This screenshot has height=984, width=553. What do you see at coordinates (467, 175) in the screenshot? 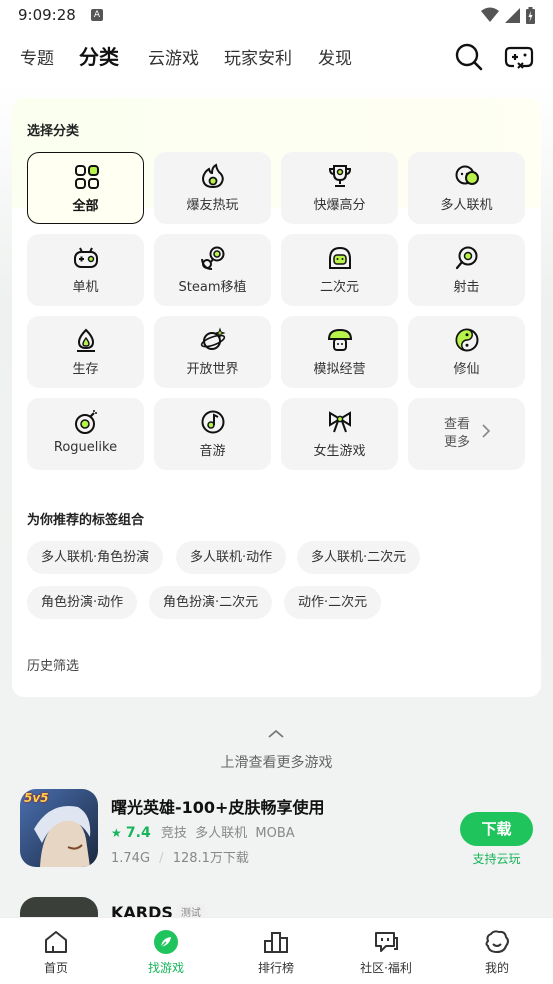
I see `multiplayer-icon` at bounding box center [467, 175].